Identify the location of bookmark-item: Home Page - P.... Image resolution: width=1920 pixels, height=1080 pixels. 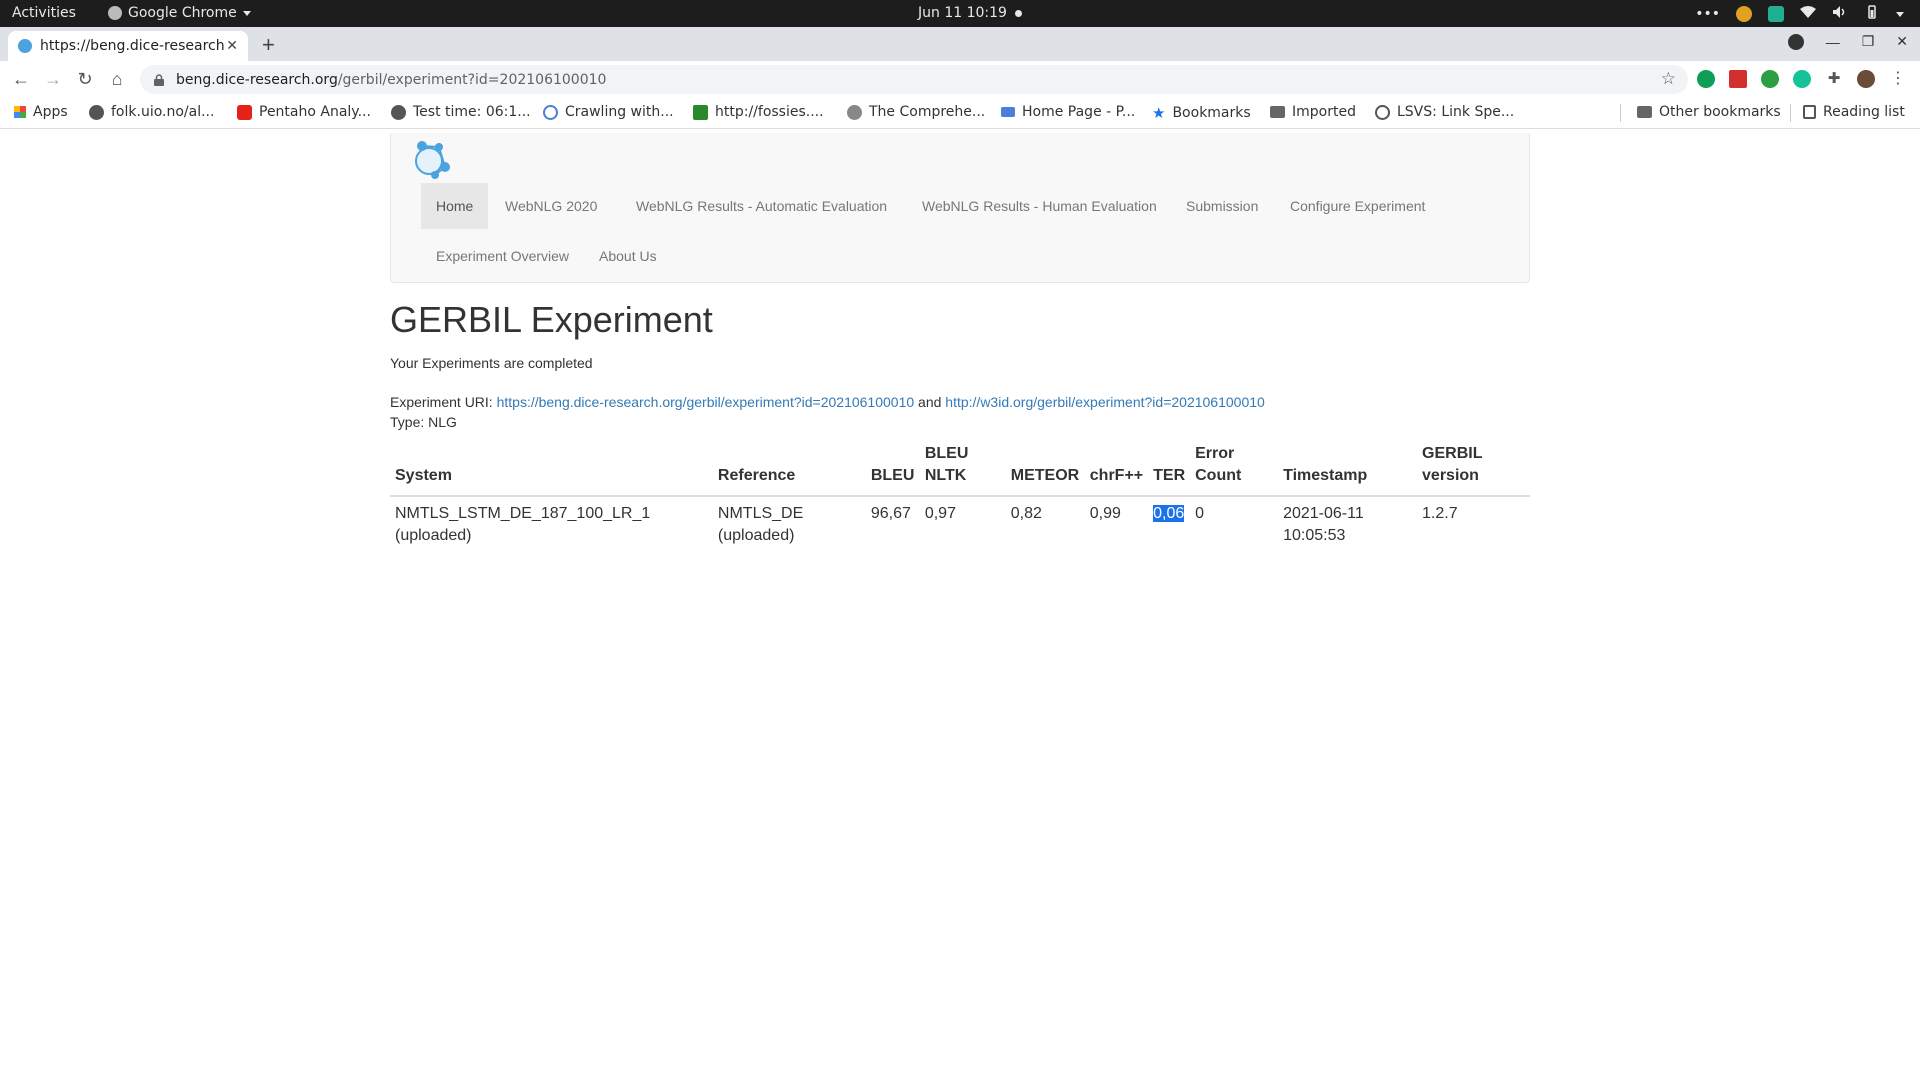
(1068, 112).